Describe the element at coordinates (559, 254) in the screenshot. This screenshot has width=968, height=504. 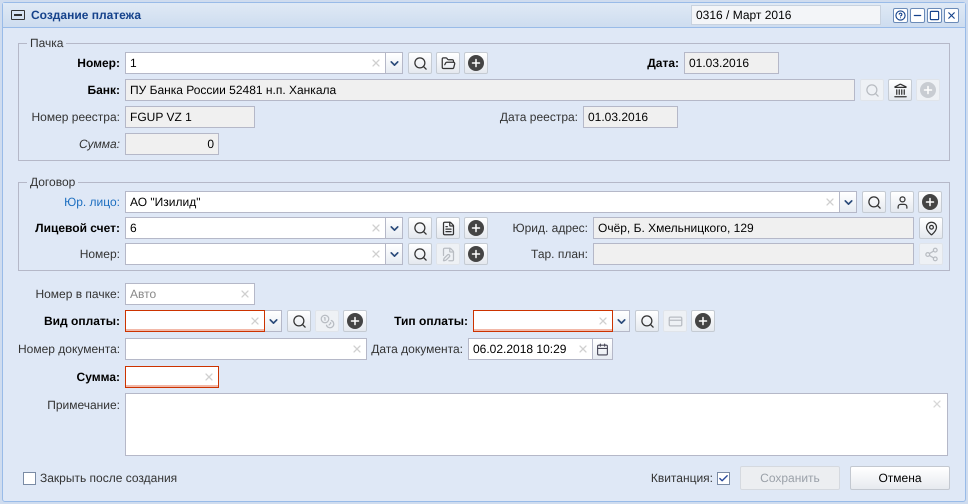
I see `field-label: Тар. план:` at that location.